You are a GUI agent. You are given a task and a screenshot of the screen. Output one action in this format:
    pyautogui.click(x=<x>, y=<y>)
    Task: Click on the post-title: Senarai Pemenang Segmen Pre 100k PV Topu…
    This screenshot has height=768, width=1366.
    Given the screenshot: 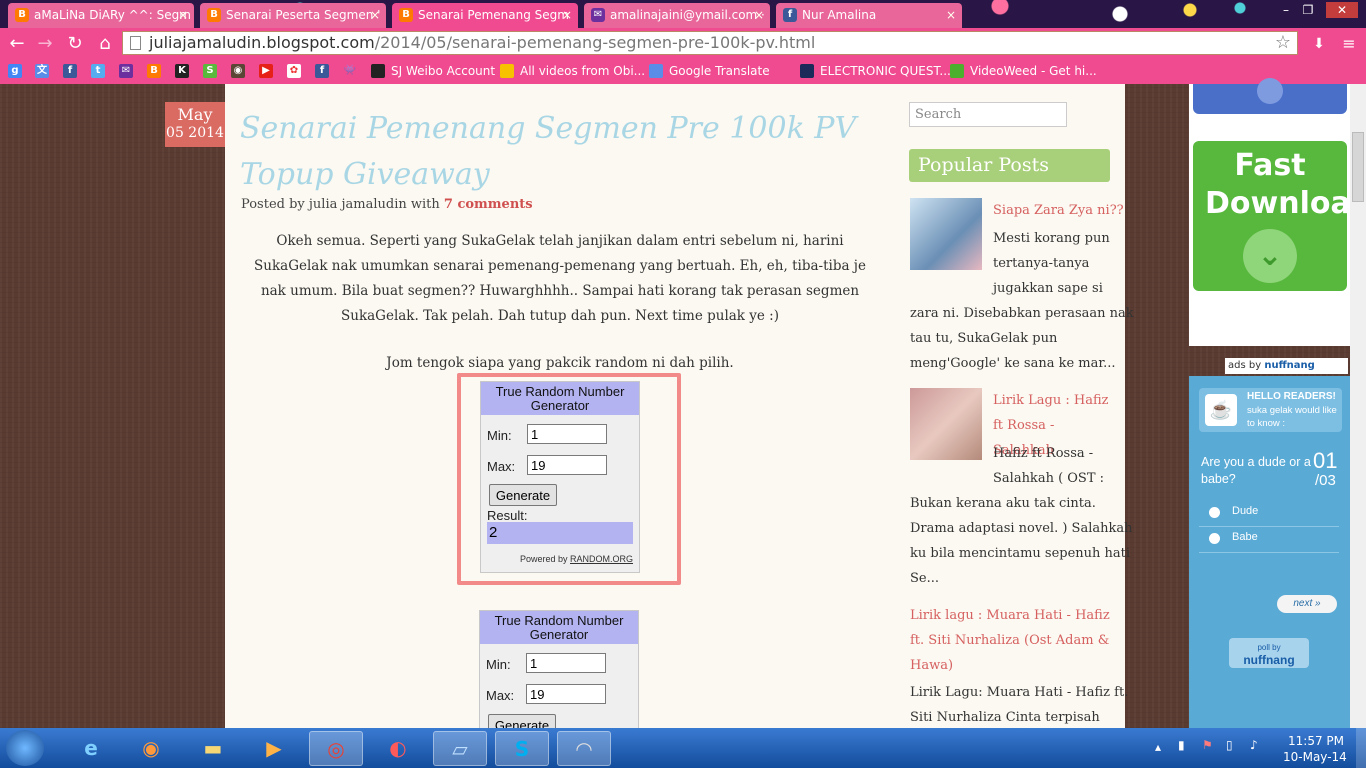 What is the action you would take?
    pyautogui.click(x=560, y=152)
    